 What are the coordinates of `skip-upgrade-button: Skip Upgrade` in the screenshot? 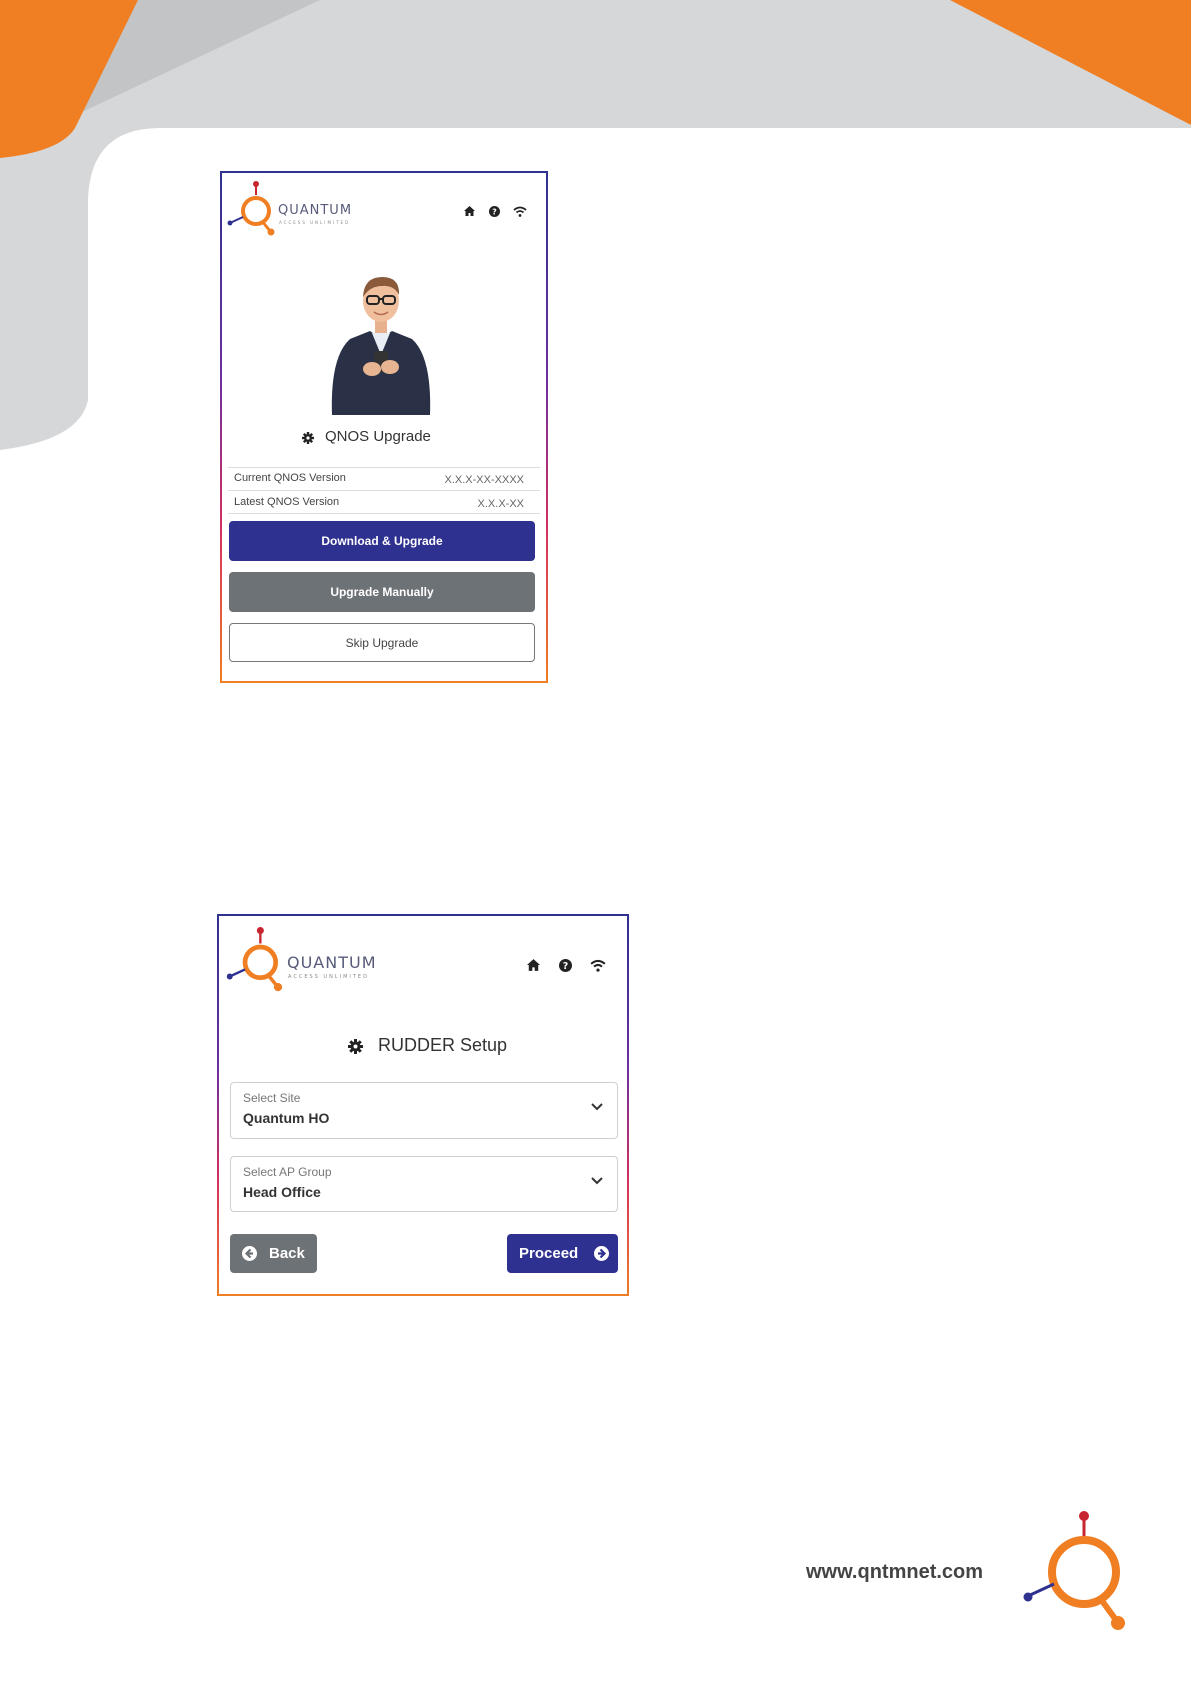 It's located at (382, 642).